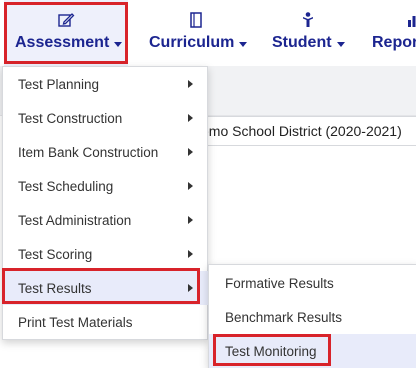 The height and width of the screenshot is (368, 416). What do you see at coordinates (284, 317) in the screenshot?
I see `submenu-item-label: Benchmark Results` at bounding box center [284, 317].